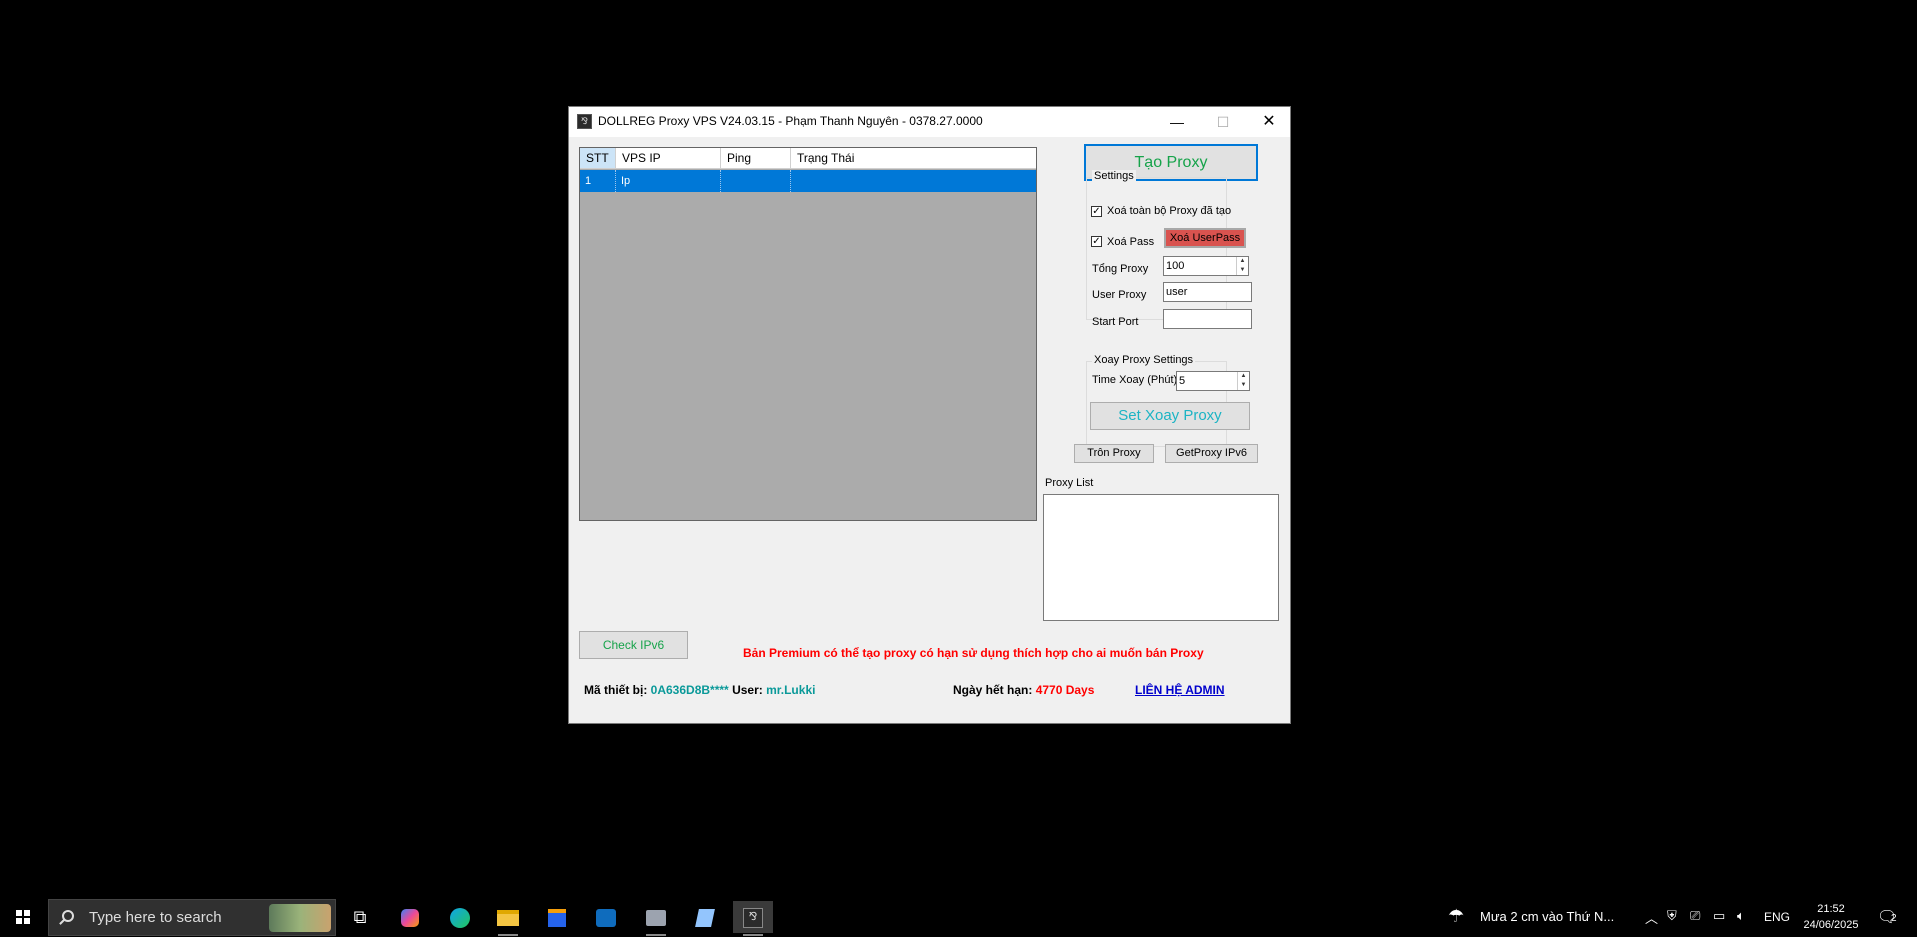 Image resolution: width=1917 pixels, height=937 pixels. What do you see at coordinates (1205, 238) in the screenshot?
I see `xoa-userpass-button: Xoá UserPass` at bounding box center [1205, 238].